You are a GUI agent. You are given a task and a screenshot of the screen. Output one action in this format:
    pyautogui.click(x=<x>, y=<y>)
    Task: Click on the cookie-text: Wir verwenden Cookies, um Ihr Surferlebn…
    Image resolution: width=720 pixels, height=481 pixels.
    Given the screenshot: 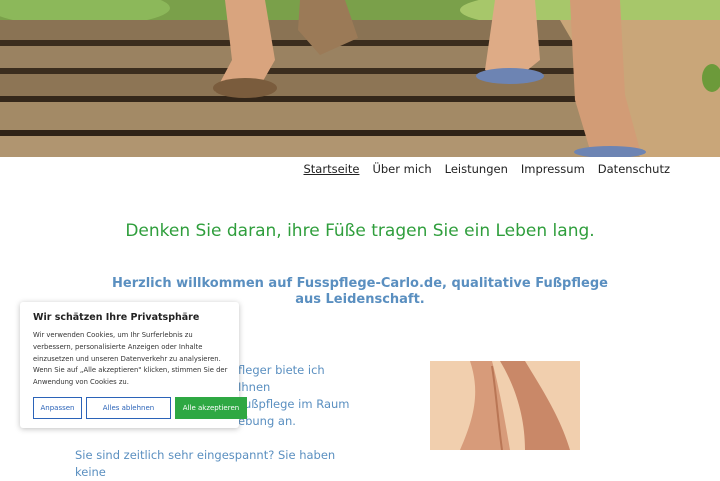 What is the action you would take?
    pyautogui.click(x=130, y=359)
    